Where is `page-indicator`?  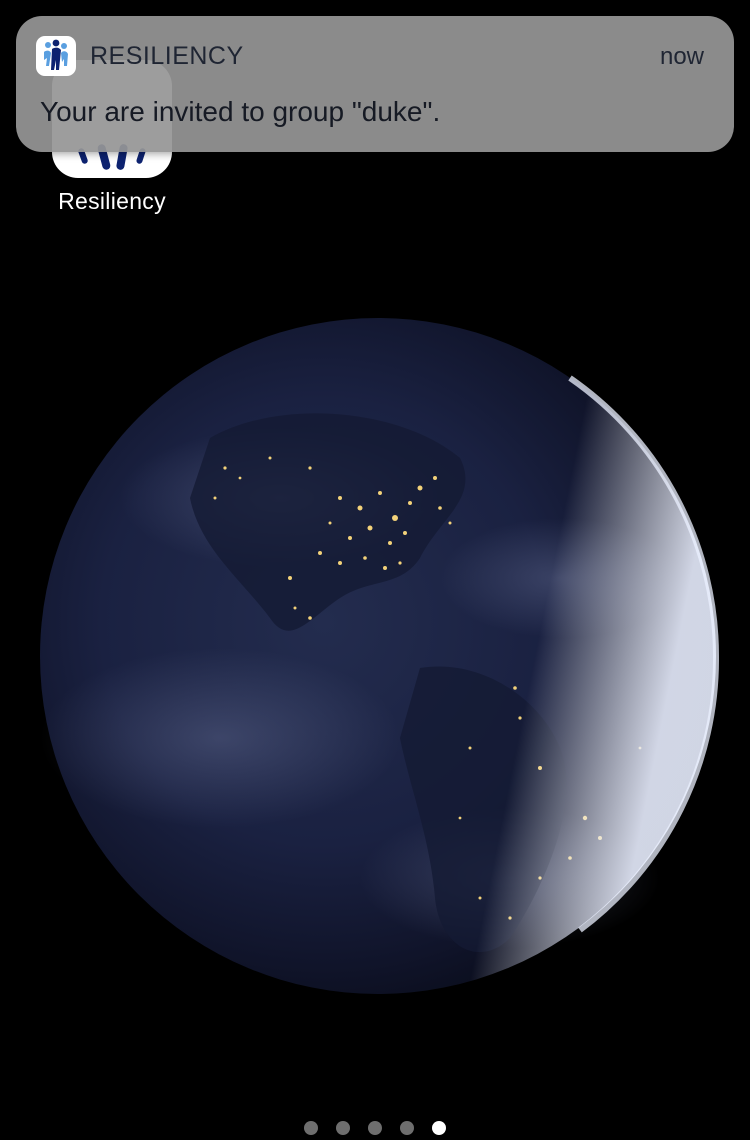
page-indicator is located at coordinates (375, 1129).